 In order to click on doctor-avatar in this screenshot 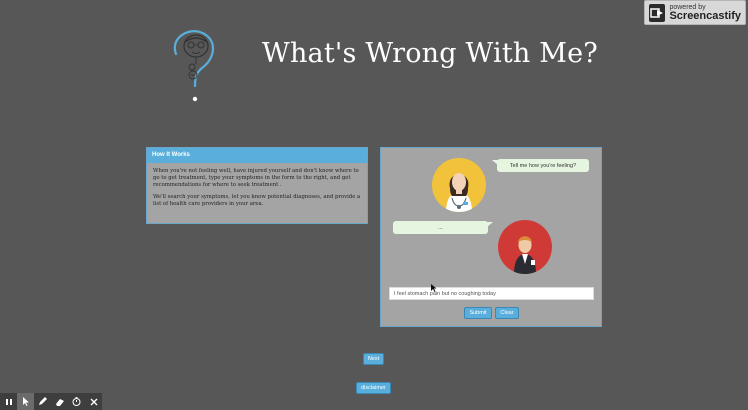, I will do `click(459, 185)`.